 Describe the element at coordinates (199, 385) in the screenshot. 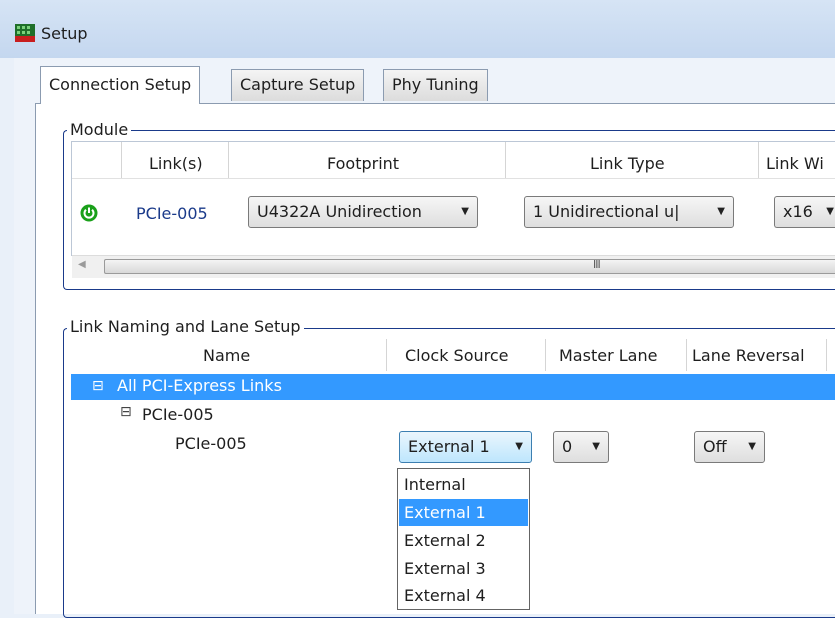

I see `tree-label-all-links: All PCI-Express Links` at that location.